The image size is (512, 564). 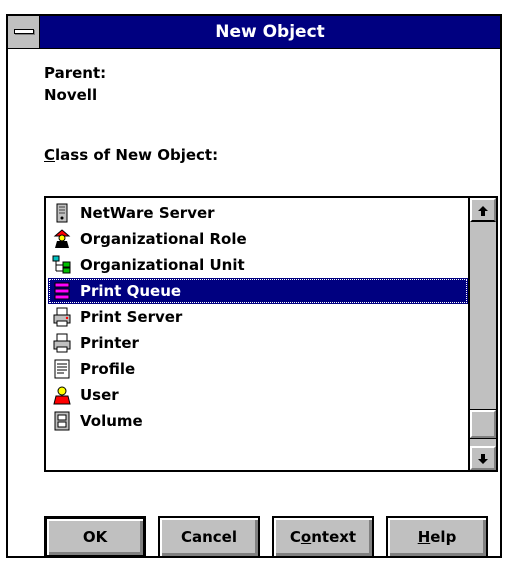 What do you see at coordinates (306, 537) in the screenshot?
I see `context-button-mnemonic: o` at bounding box center [306, 537].